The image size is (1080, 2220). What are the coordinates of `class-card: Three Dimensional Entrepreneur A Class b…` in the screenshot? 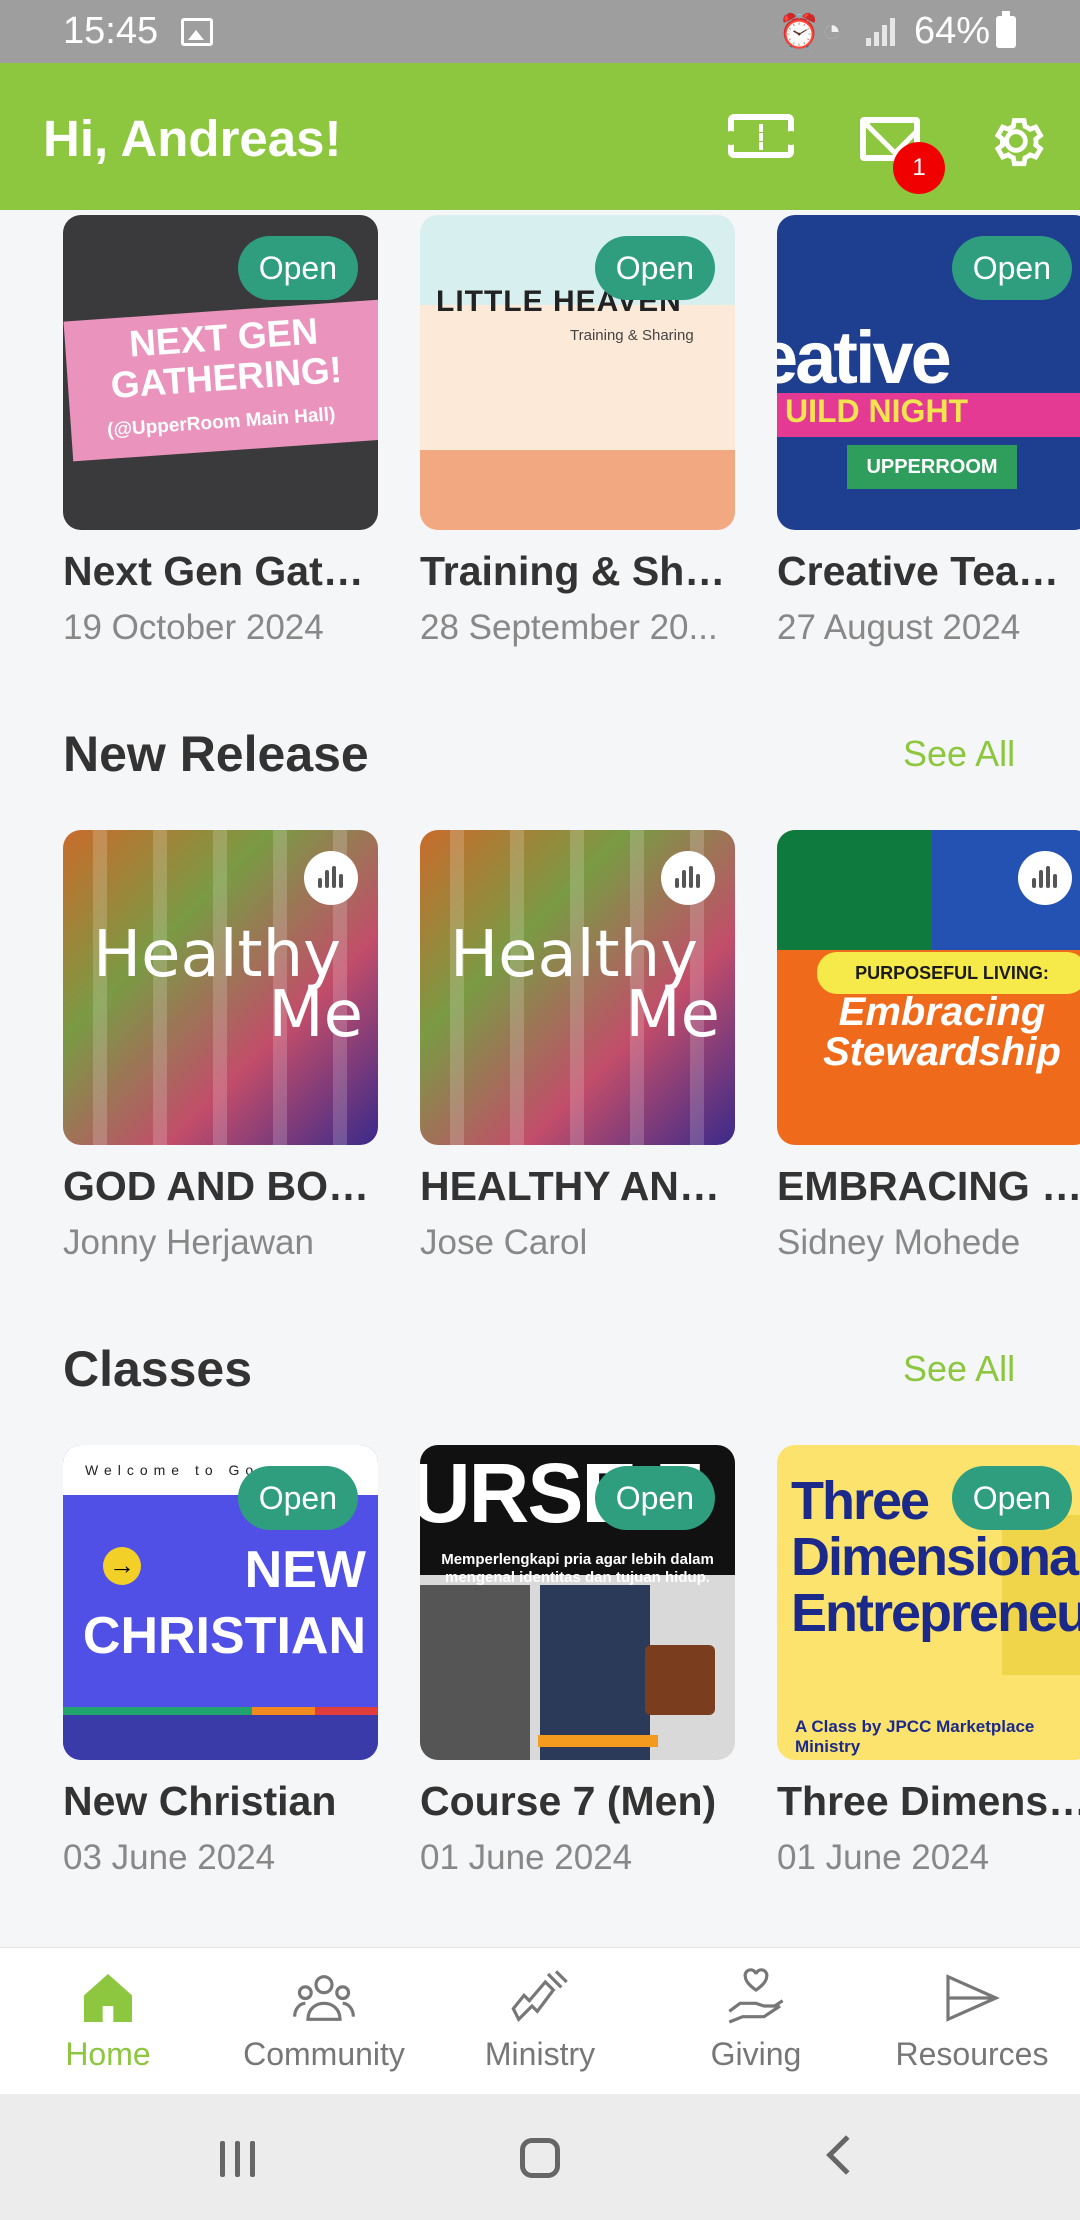 It's located at (928, 1661).